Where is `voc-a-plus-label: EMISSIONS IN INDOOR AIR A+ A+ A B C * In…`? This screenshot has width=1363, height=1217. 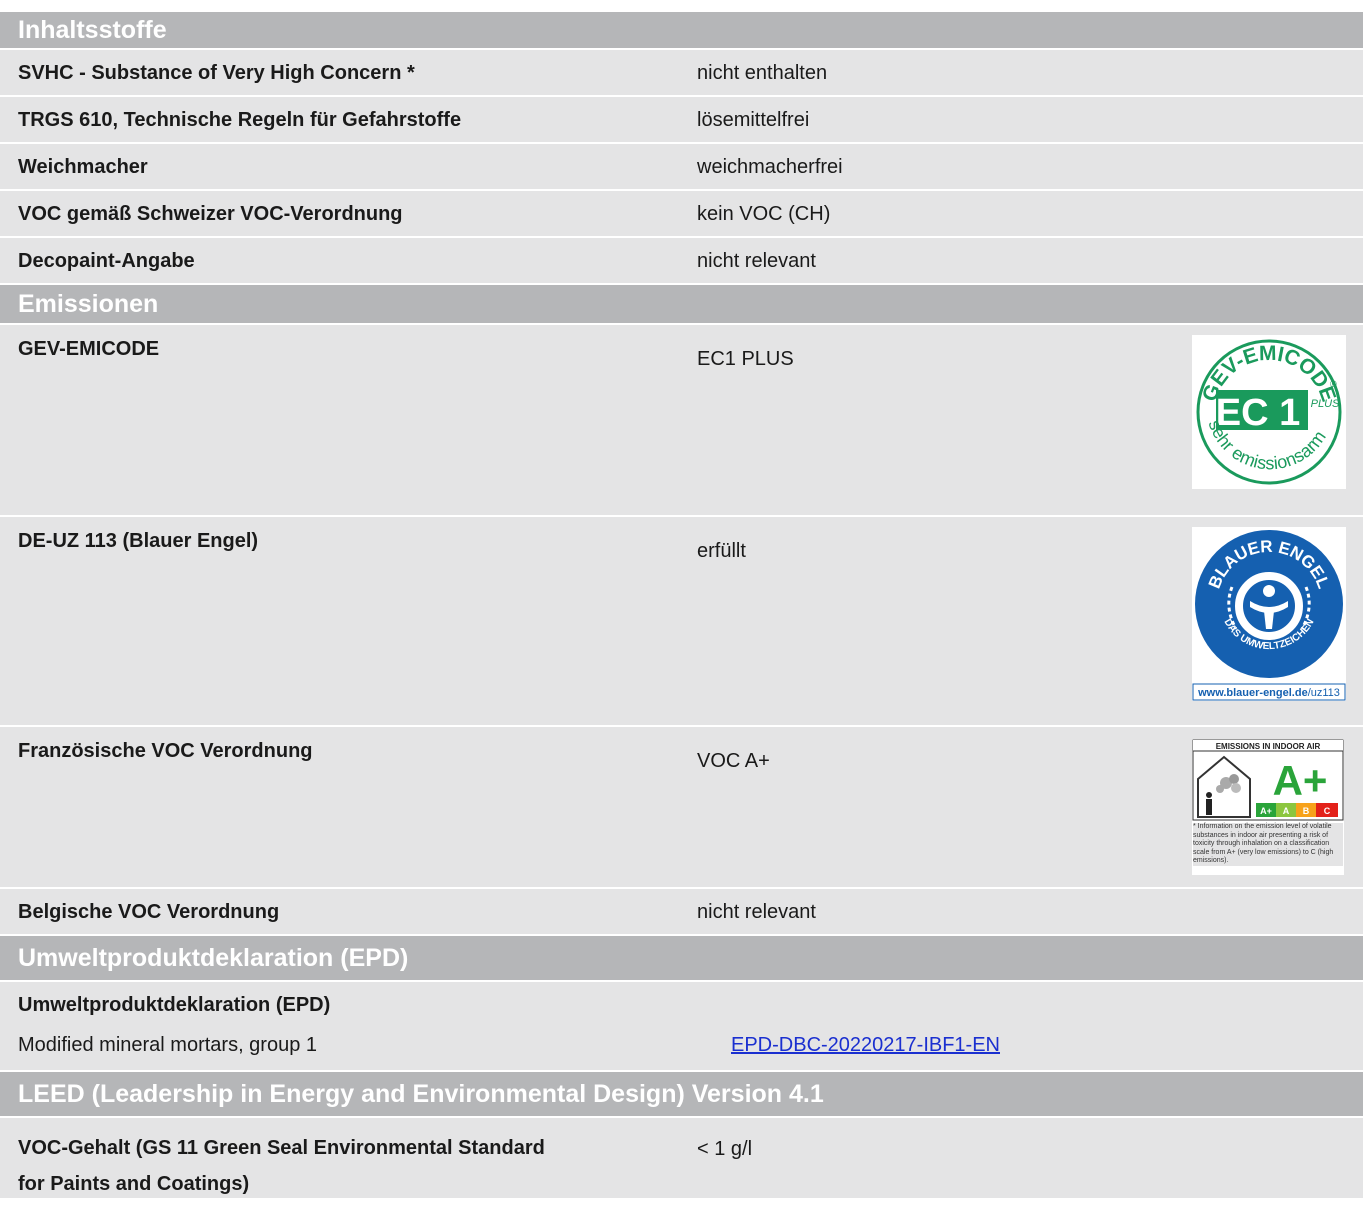
voc-a-plus-label: EMISSIONS IN INDOOR AIR A+ A+ A B C * In… is located at coordinates (1268, 807).